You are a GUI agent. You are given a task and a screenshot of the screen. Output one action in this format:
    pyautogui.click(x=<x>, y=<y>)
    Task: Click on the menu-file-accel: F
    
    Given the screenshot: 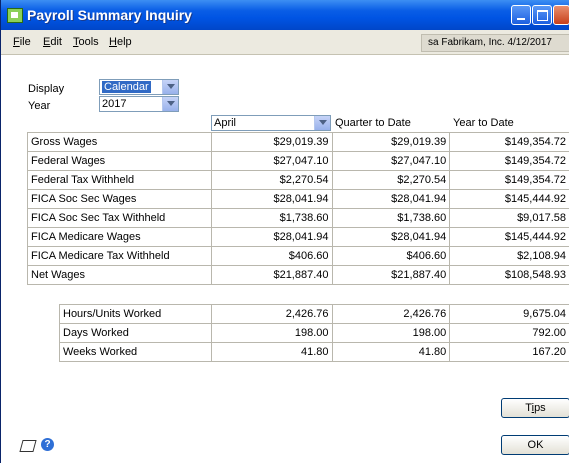 What is the action you would take?
    pyautogui.click(x=16, y=42)
    